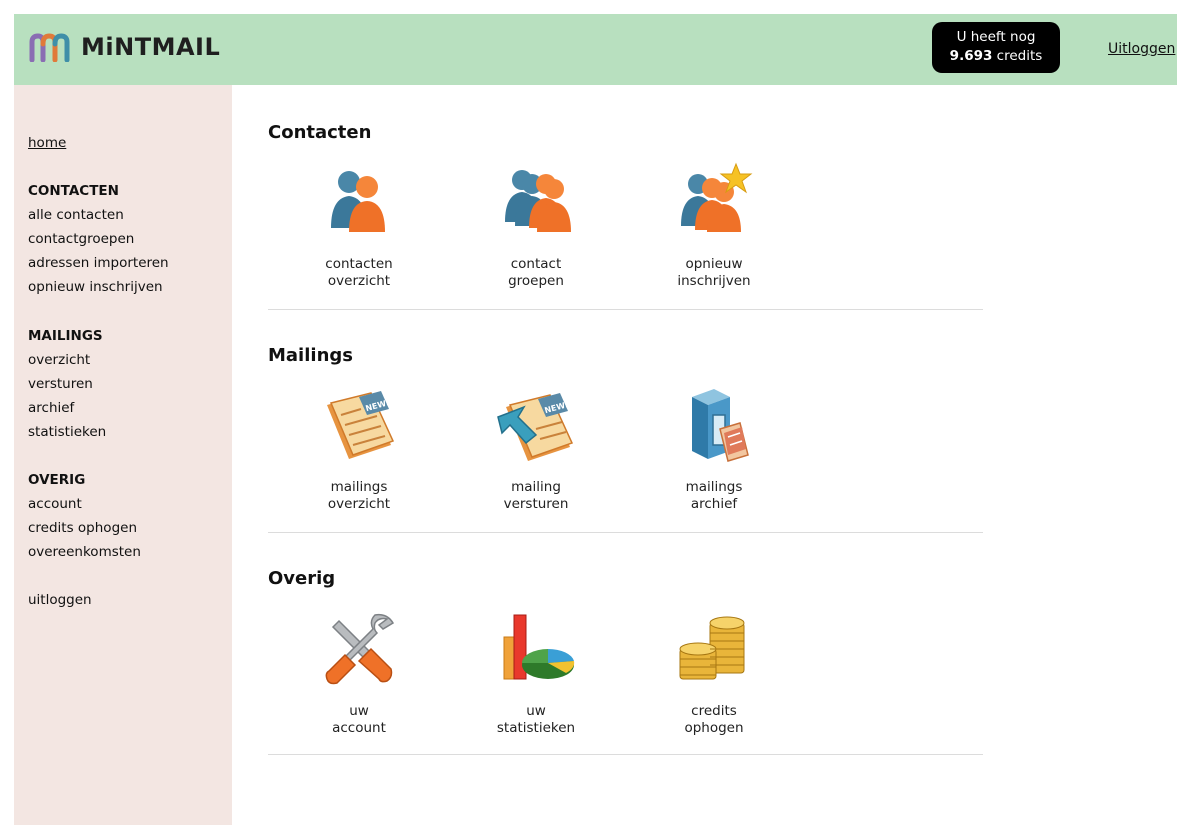  Describe the element at coordinates (82, 528) in the screenshot. I see `sidebar-item-credits-ophogen: credits ophogen` at that location.